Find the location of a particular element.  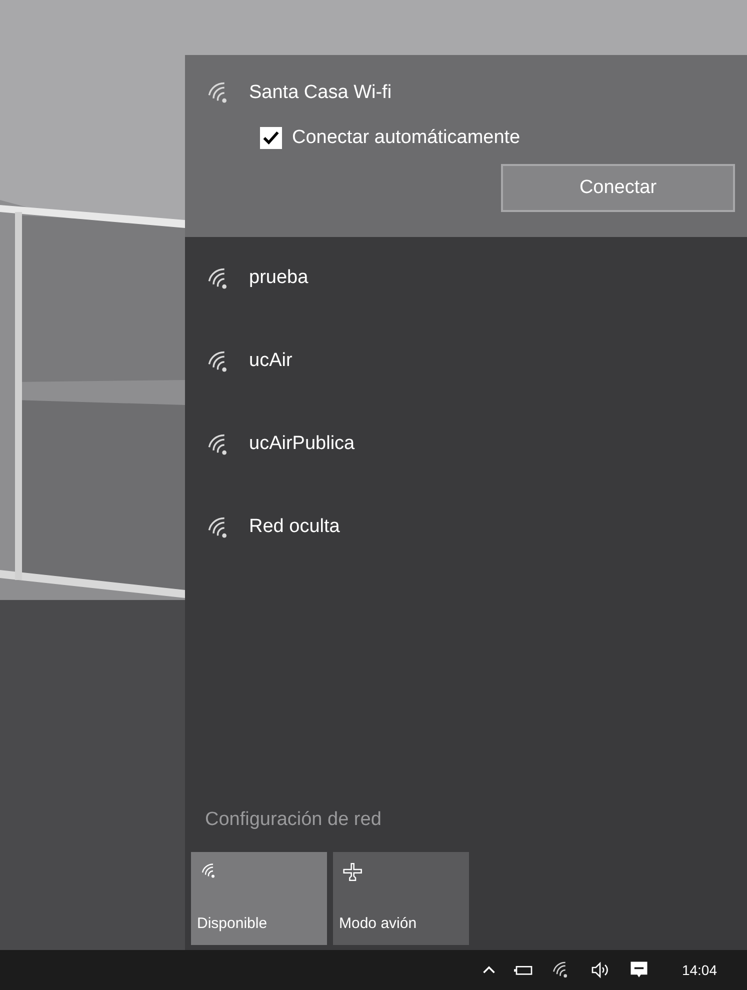

battery-icon is located at coordinates (524, 970).